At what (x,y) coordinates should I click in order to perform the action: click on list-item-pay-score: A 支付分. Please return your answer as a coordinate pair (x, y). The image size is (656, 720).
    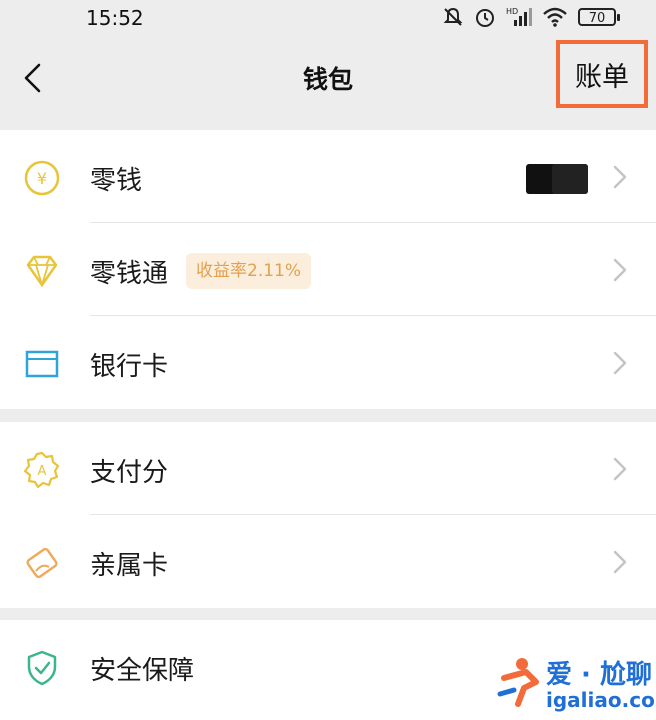
    Looking at the image, I should click on (328, 468).